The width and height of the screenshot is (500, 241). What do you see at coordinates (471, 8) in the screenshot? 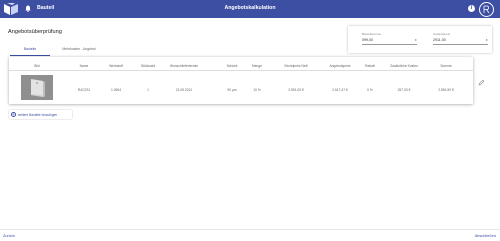
I see `info-icon: i` at bounding box center [471, 8].